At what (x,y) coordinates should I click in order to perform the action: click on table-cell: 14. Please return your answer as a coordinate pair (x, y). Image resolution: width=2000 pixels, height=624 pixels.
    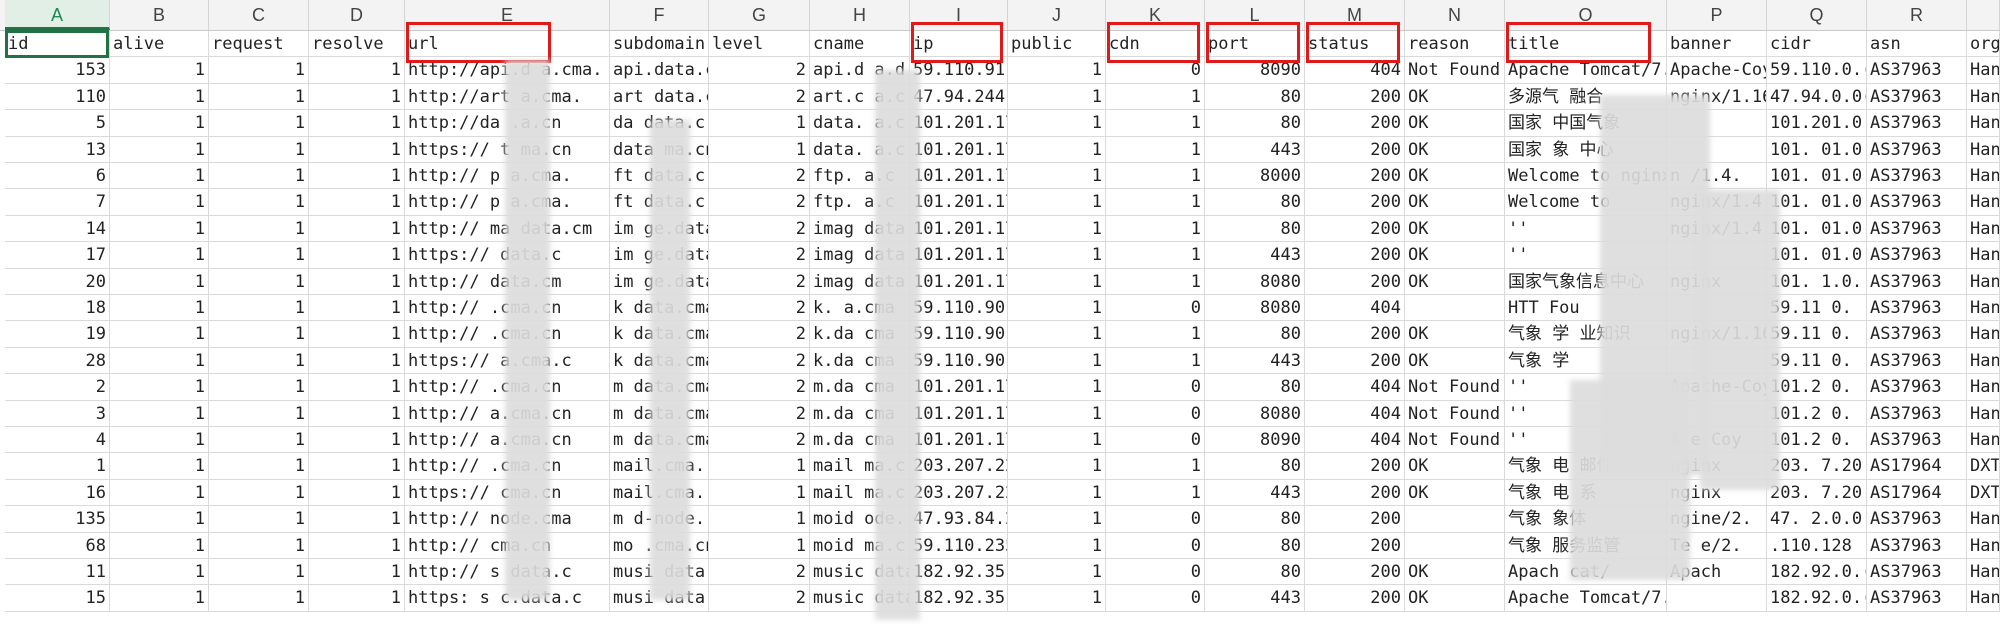
    Looking at the image, I should click on (57, 229).